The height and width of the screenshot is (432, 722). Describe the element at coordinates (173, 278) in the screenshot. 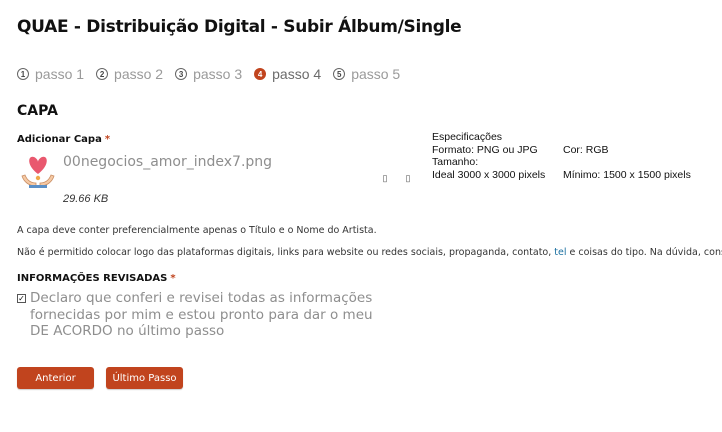

I see `review-required-mark: *` at that location.